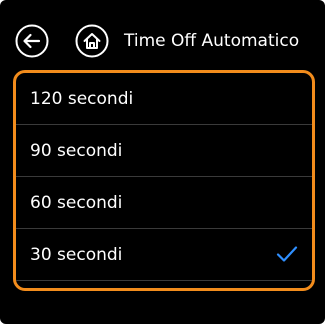  What do you see at coordinates (76, 254) in the screenshot?
I see `option-label: 30 secondi` at bounding box center [76, 254].